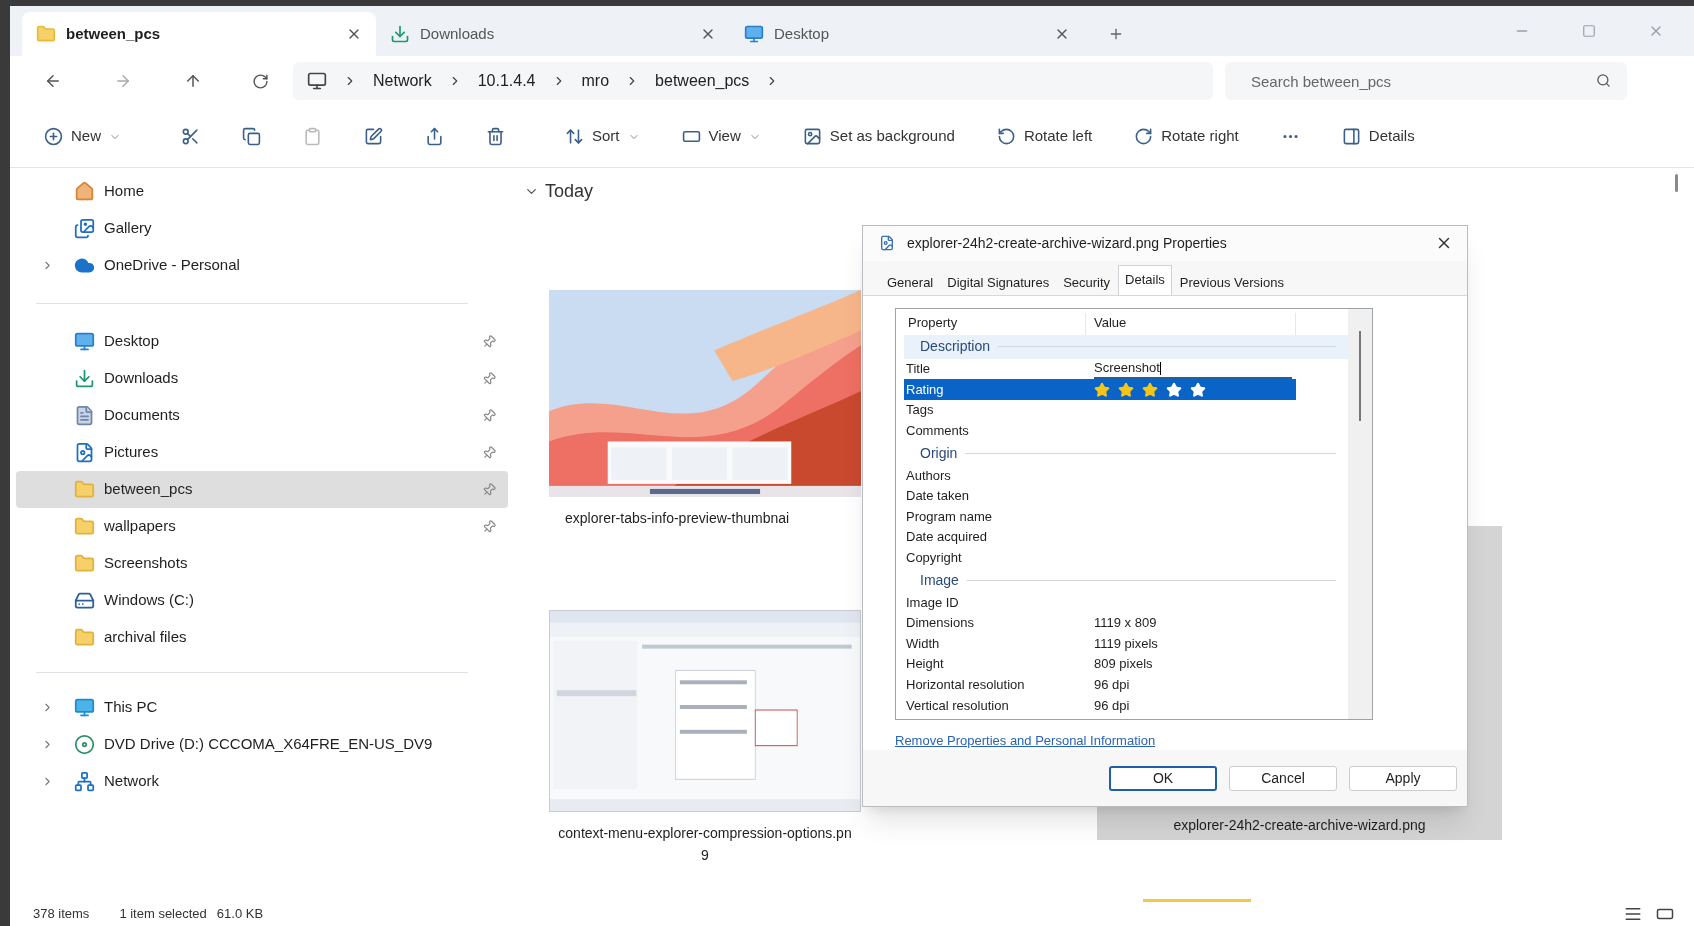 This screenshot has height=926, width=1694. What do you see at coordinates (53, 81) in the screenshot?
I see `back-icon` at bounding box center [53, 81].